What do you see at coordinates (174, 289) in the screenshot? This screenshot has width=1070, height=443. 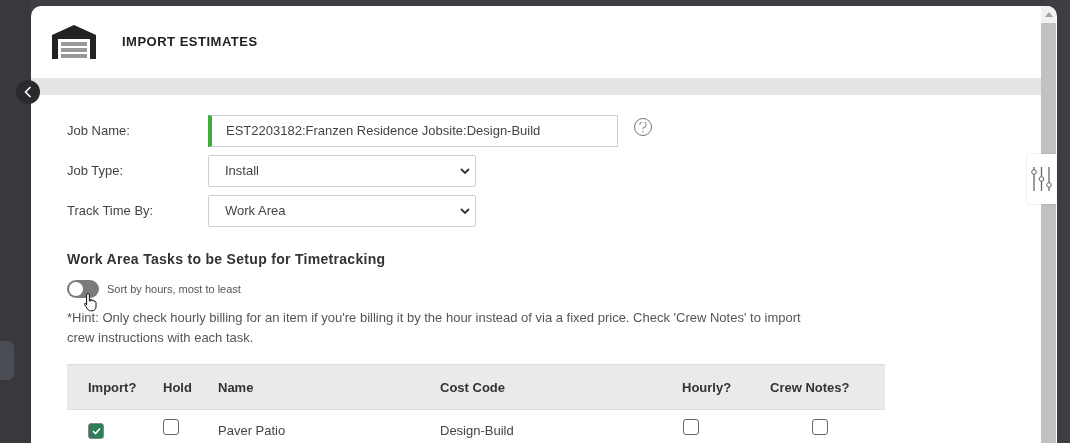 I see `toggle-label: Sort by hours, most to least` at bounding box center [174, 289].